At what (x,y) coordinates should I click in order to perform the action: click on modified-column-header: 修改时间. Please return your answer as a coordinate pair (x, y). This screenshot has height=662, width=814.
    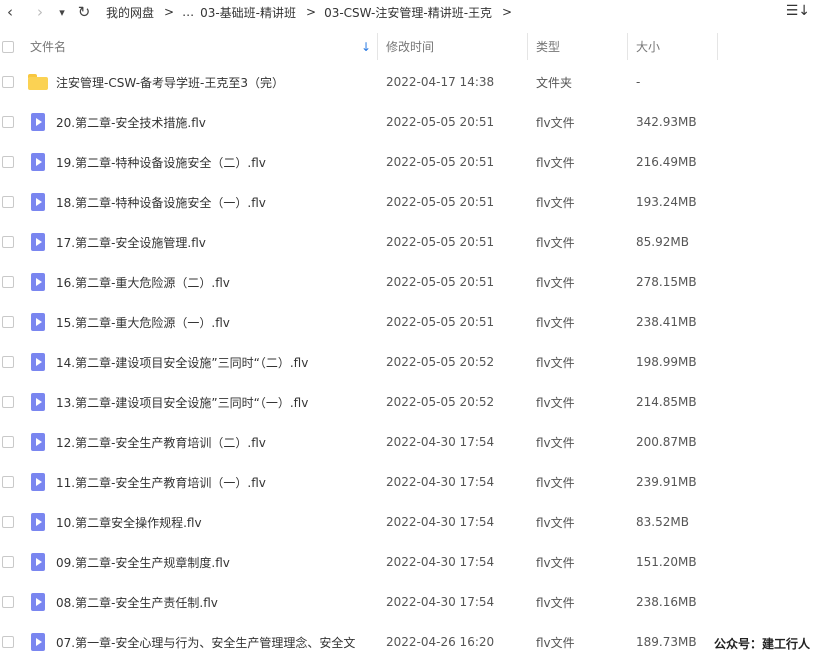
    Looking at the image, I should click on (410, 46).